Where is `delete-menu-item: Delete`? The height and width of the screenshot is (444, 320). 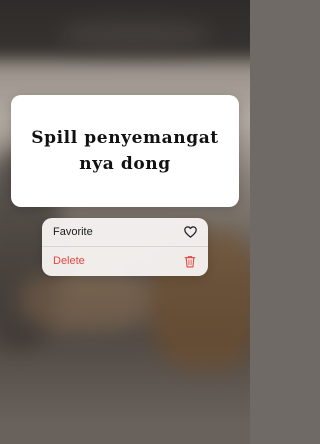
delete-menu-item: Delete is located at coordinates (125, 261).